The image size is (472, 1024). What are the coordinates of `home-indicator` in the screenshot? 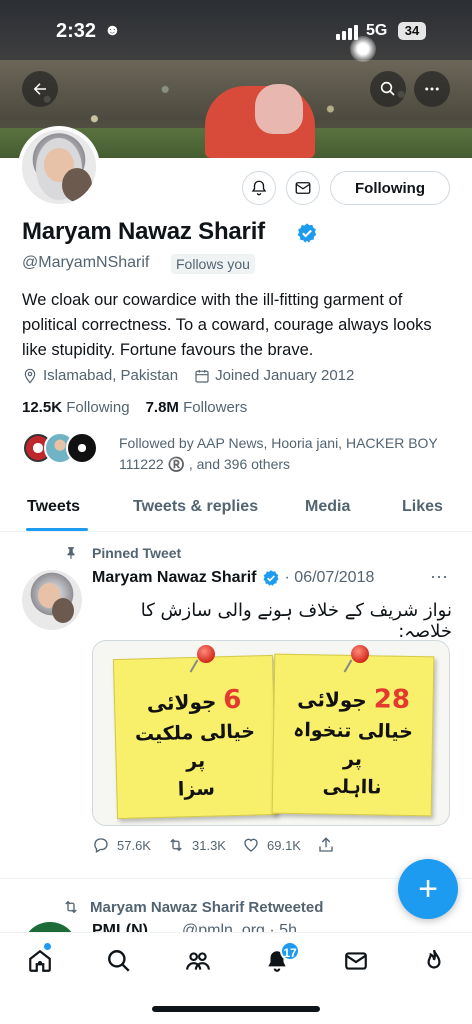 It's located at (236, 1009).